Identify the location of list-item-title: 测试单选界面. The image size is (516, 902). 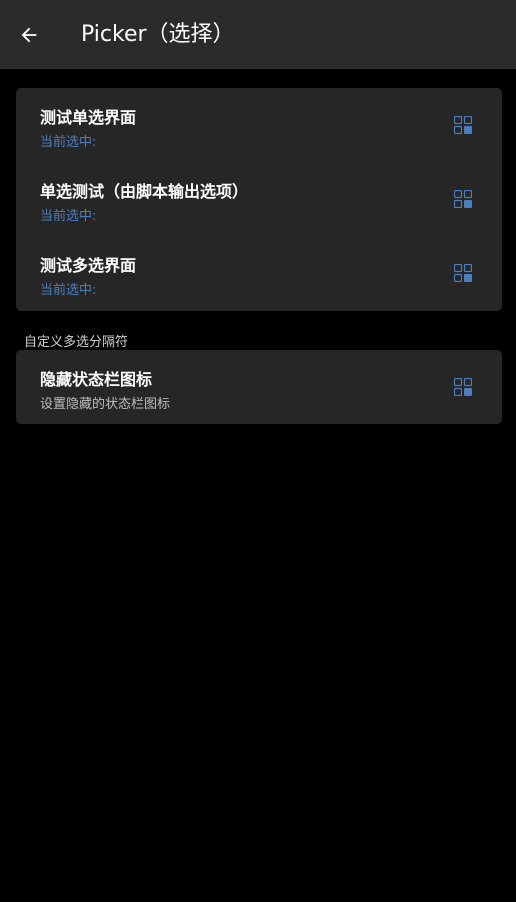
(88, 117).